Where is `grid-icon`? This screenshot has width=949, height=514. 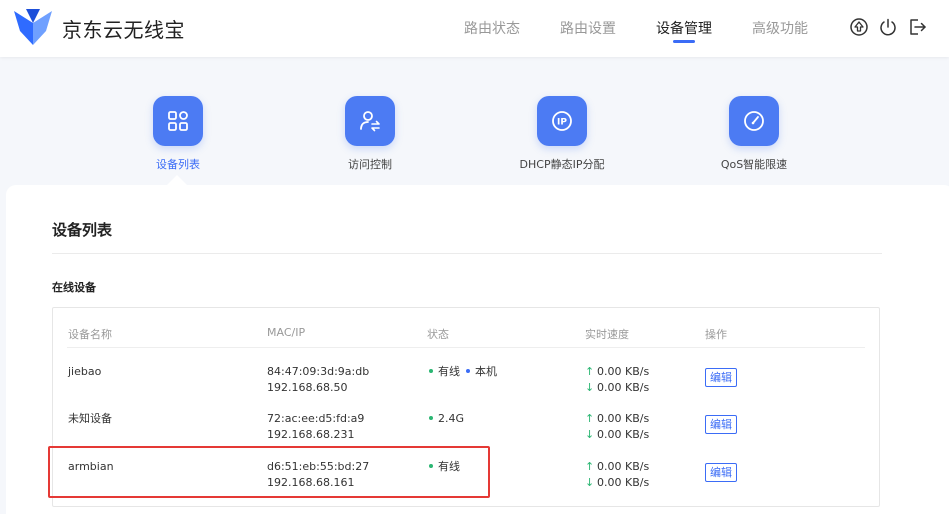
grid-icon is located at coordinates (178, 121).